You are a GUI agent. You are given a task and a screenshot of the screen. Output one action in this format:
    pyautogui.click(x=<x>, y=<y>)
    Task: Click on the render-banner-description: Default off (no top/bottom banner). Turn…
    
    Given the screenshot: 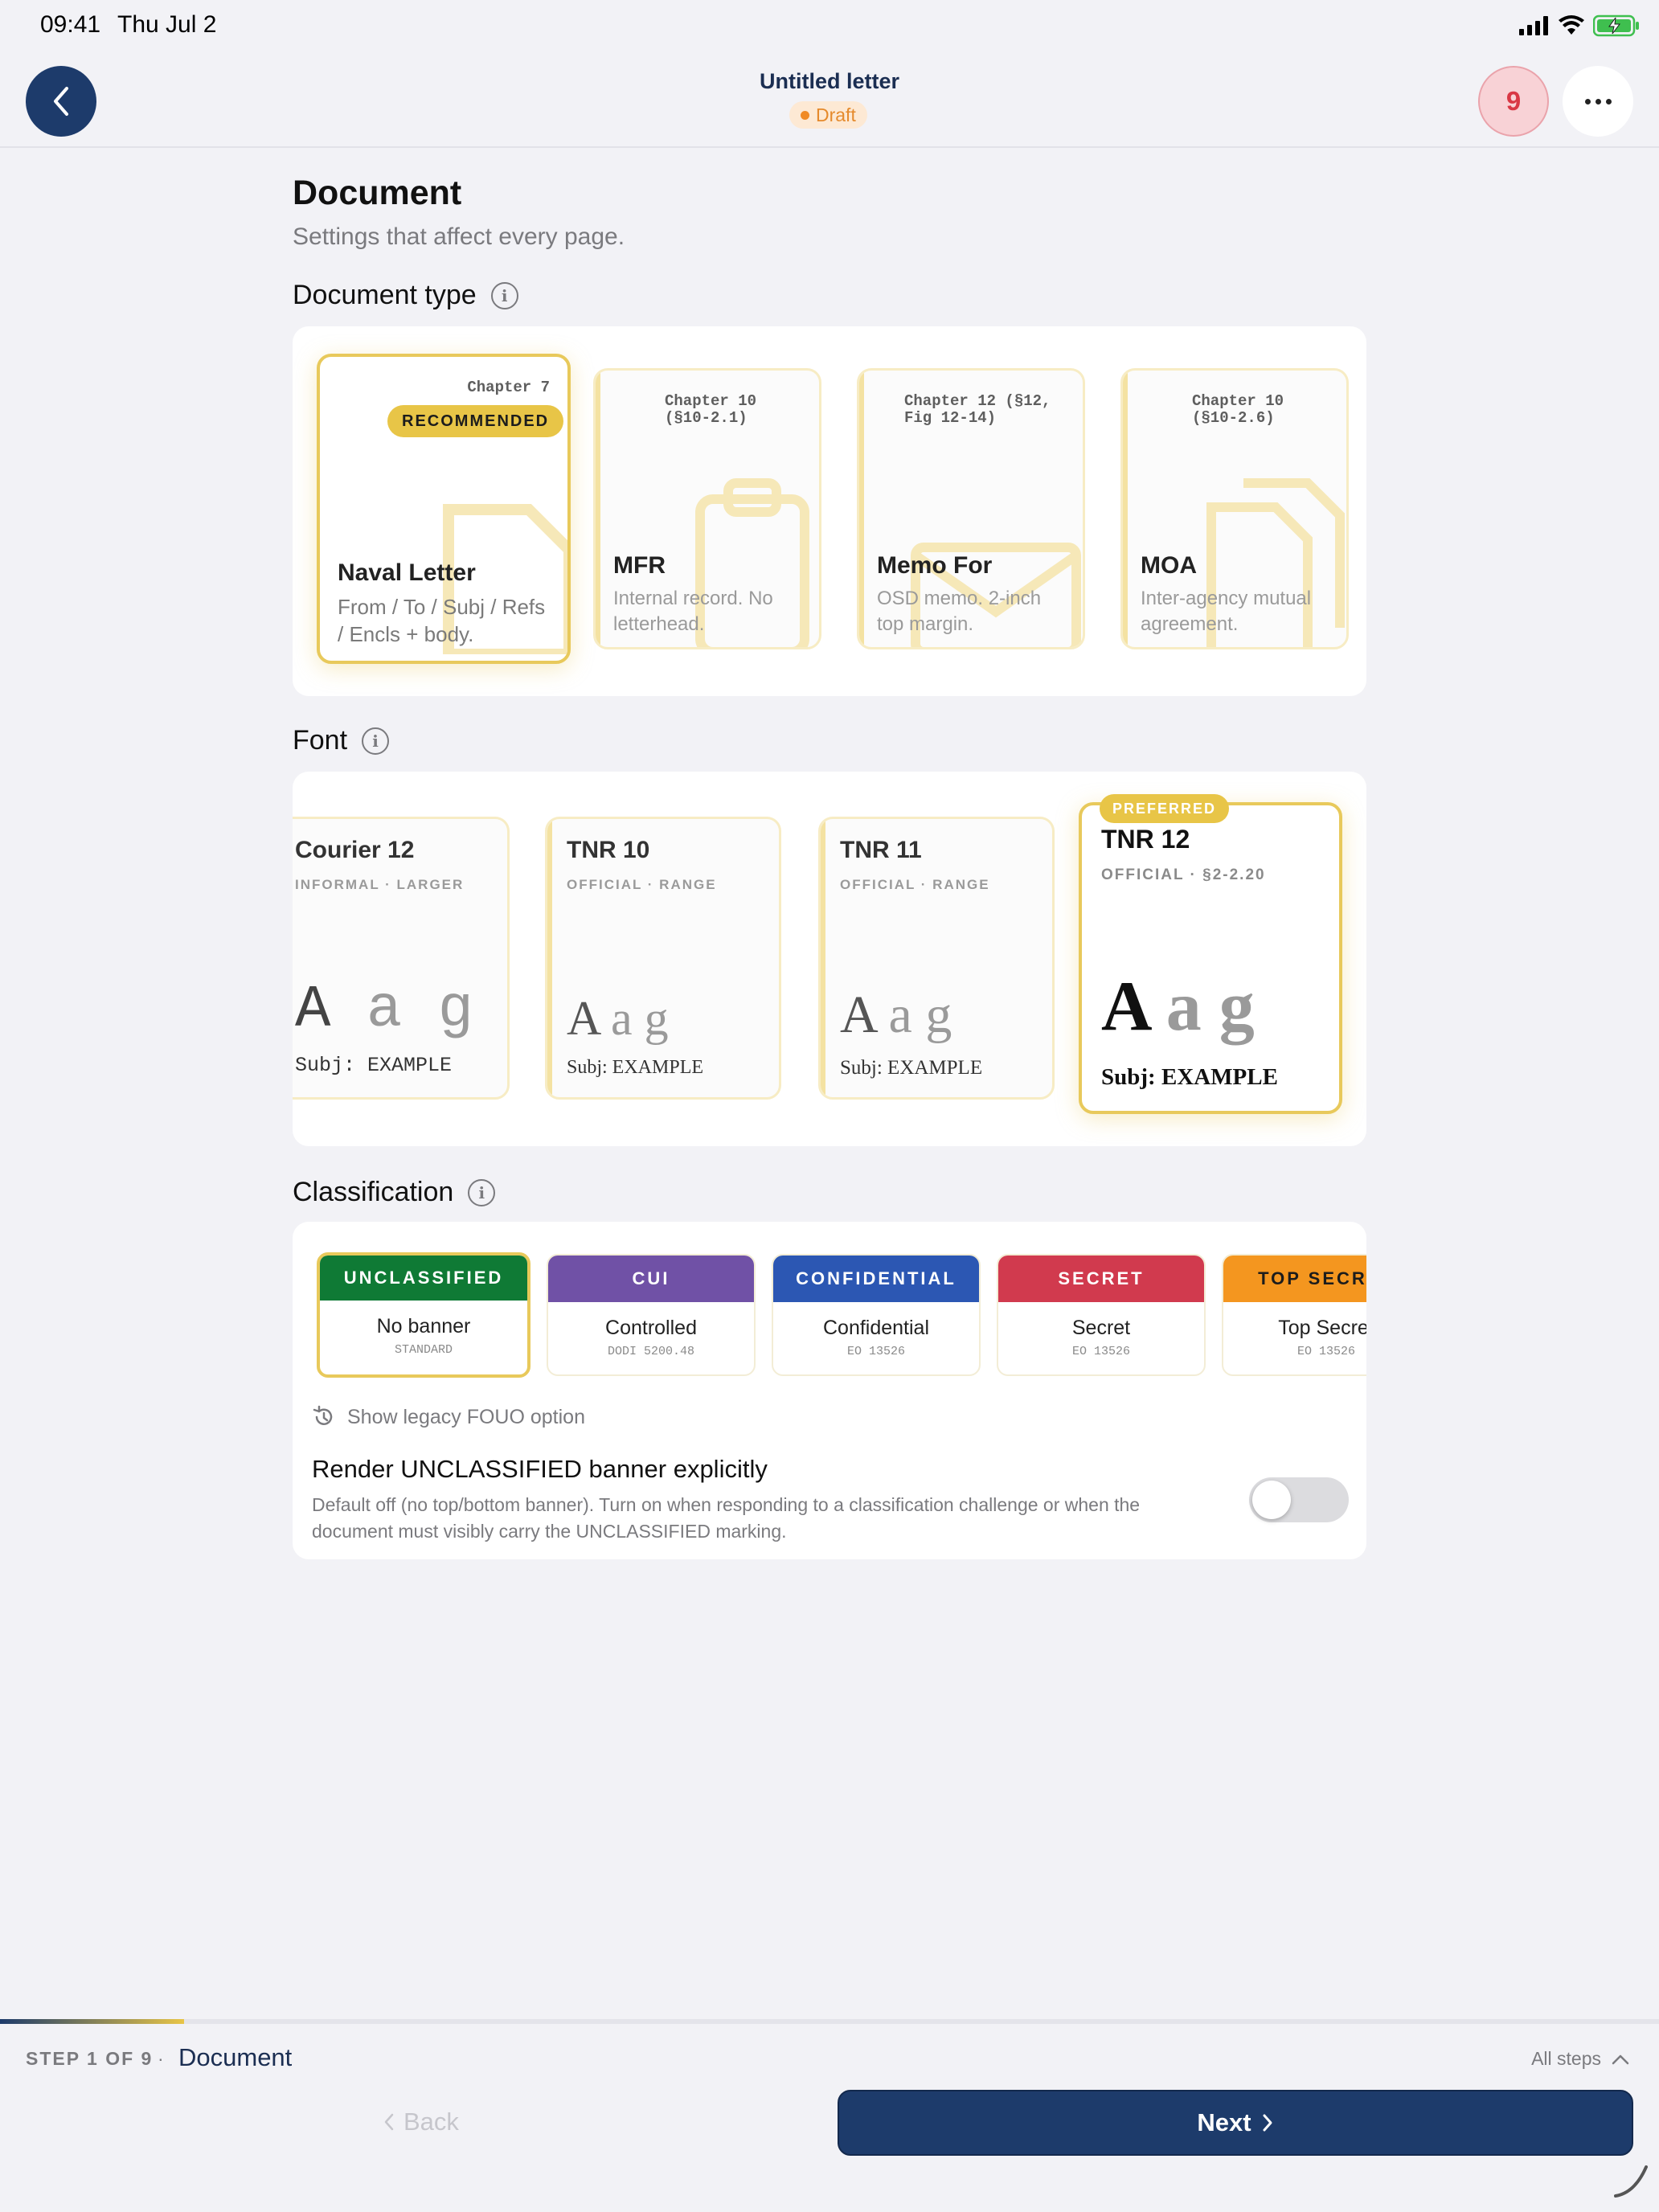 What is the action you would take?
    pyautogui.click(x=726, y=1518)
    